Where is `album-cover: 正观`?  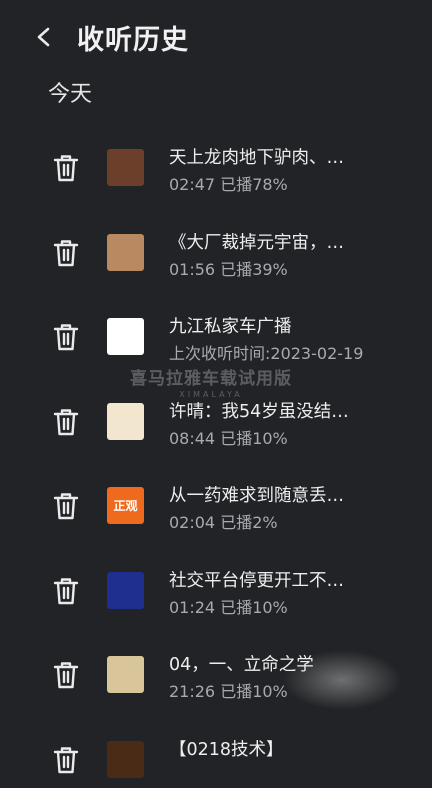 album-cover: 正观 is located at coordinates (125, 505).